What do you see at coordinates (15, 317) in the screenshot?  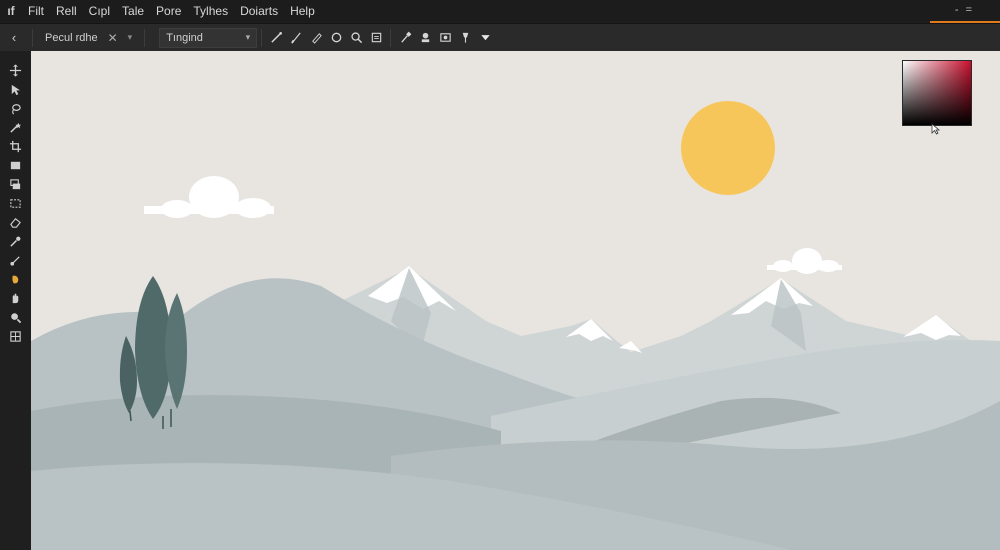 I see `zoom-icon` at bounding box center [15, 317].